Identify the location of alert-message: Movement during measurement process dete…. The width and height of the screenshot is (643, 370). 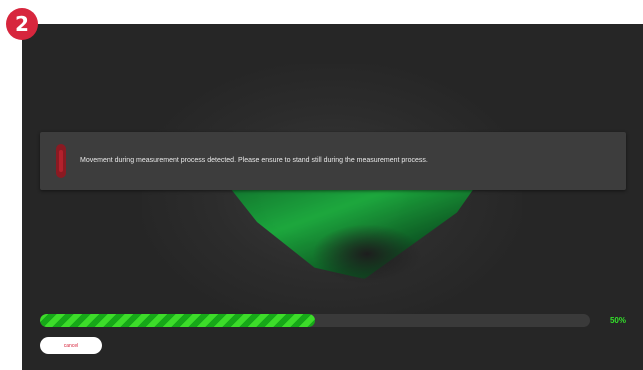
(254, 160).